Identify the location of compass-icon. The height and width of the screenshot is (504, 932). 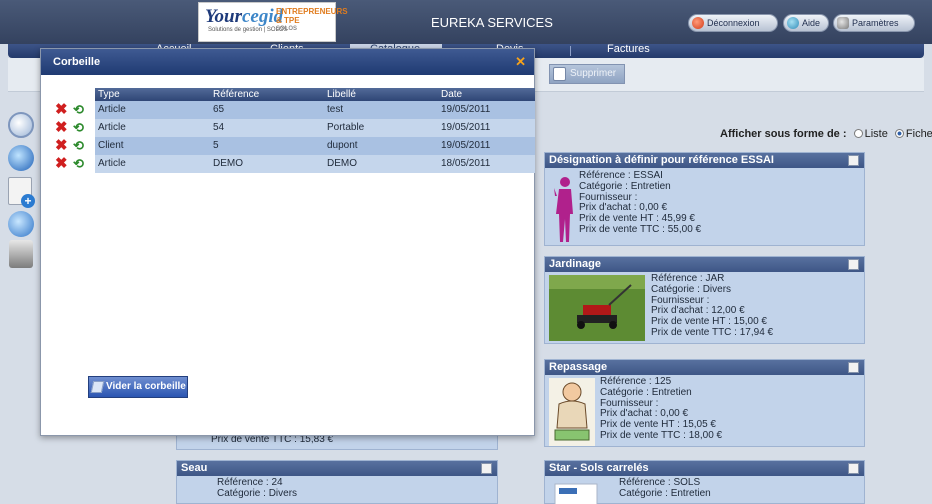
(21, 158).